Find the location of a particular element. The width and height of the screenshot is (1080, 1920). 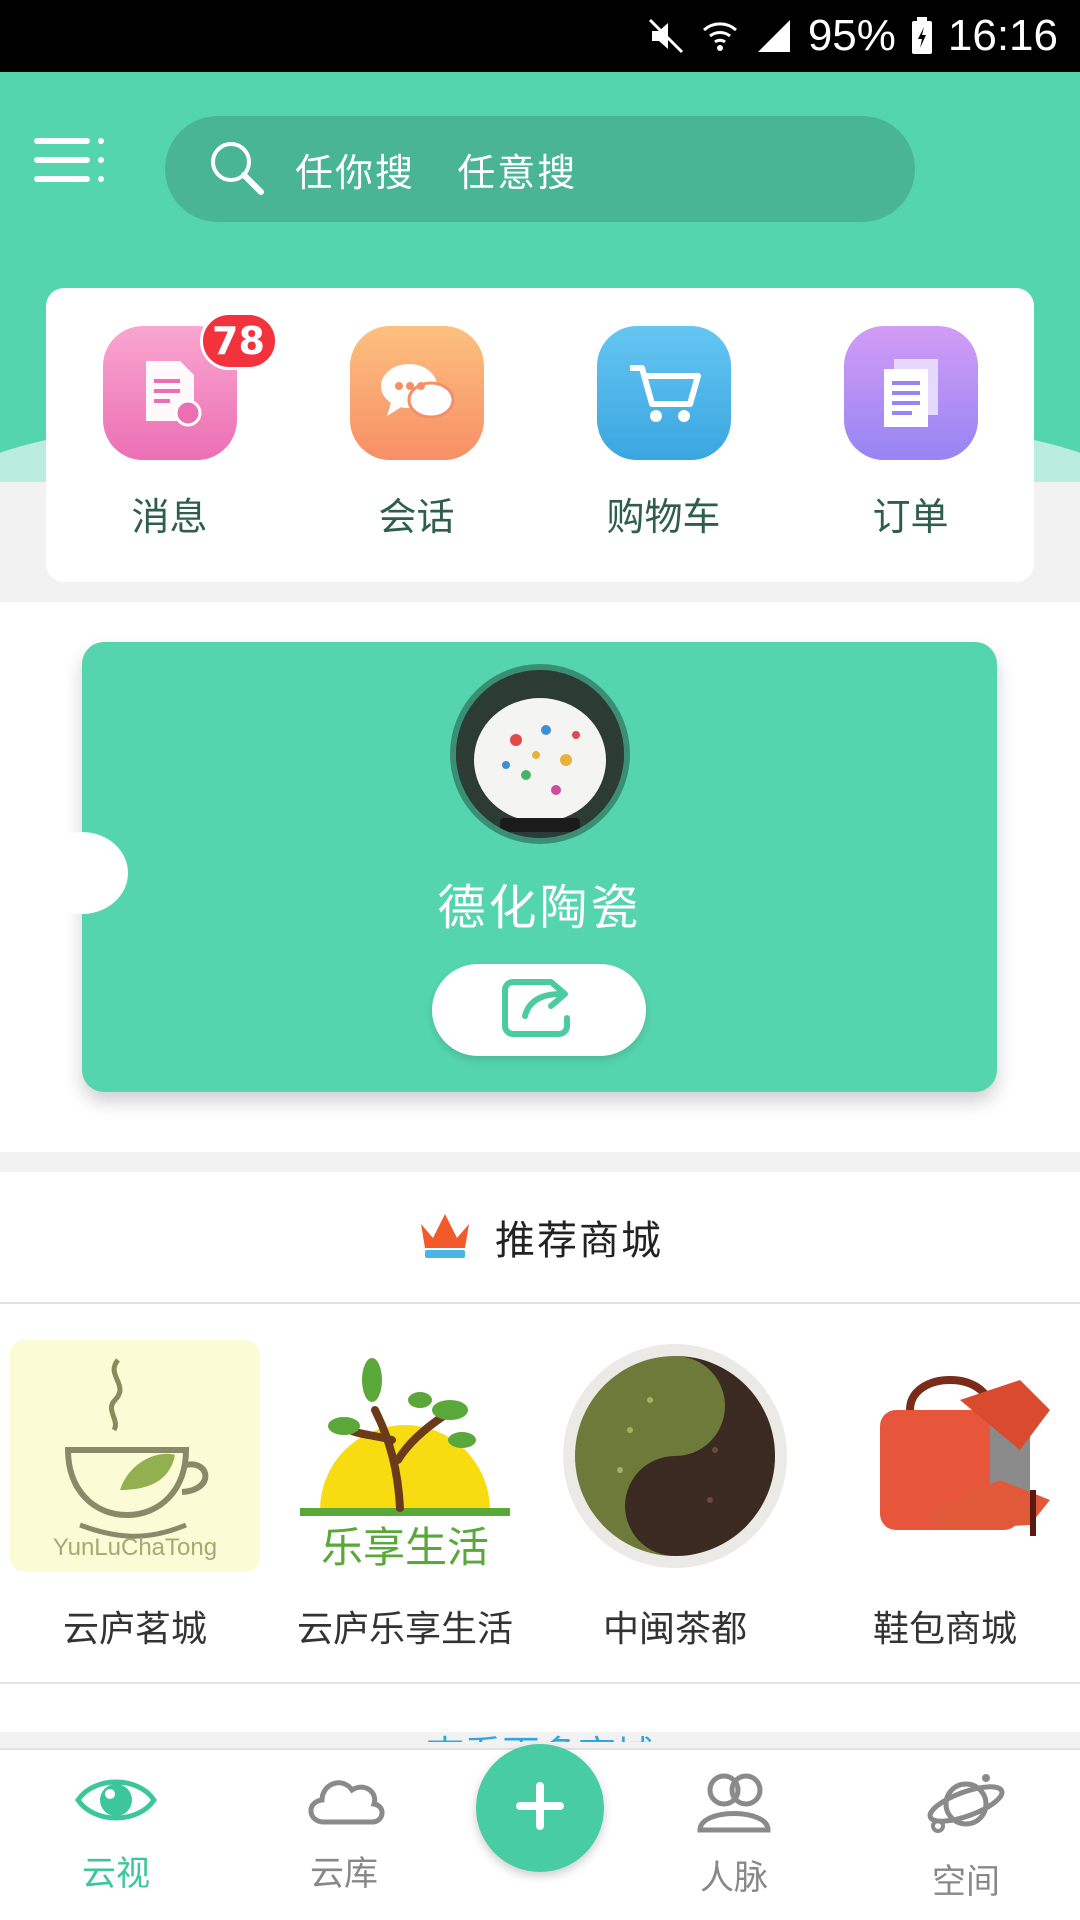

store-logo-text: YunLuChaTong is located at coordinates (135, 1547).